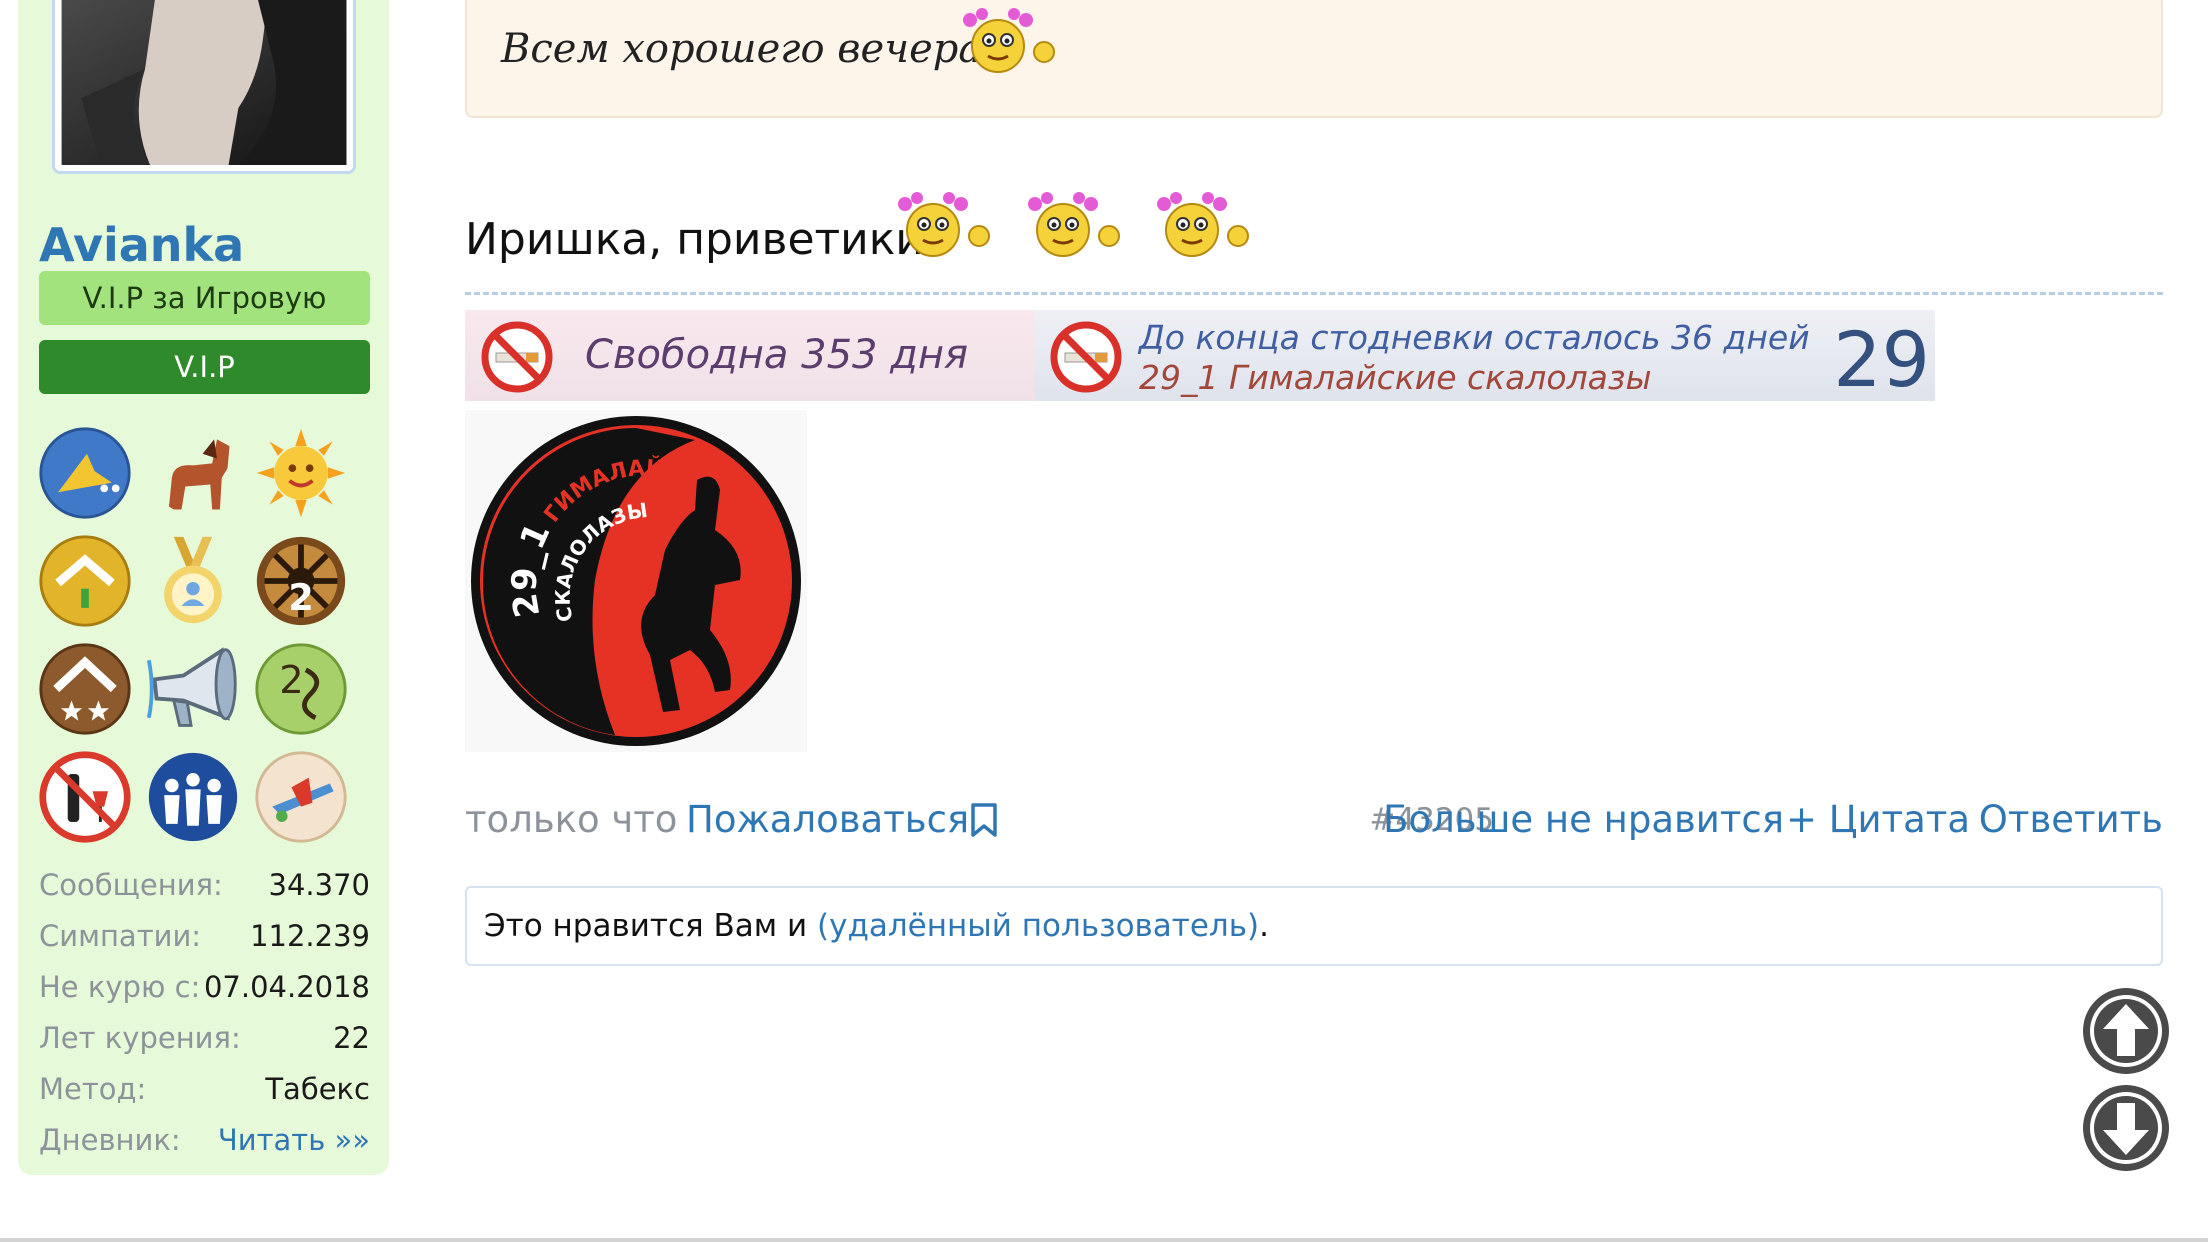 The width and height of the screenshot is (2208, 1242). Describe the element at coordinates (571, 820) in the screenshot. I see `post-time: только что` at that location.